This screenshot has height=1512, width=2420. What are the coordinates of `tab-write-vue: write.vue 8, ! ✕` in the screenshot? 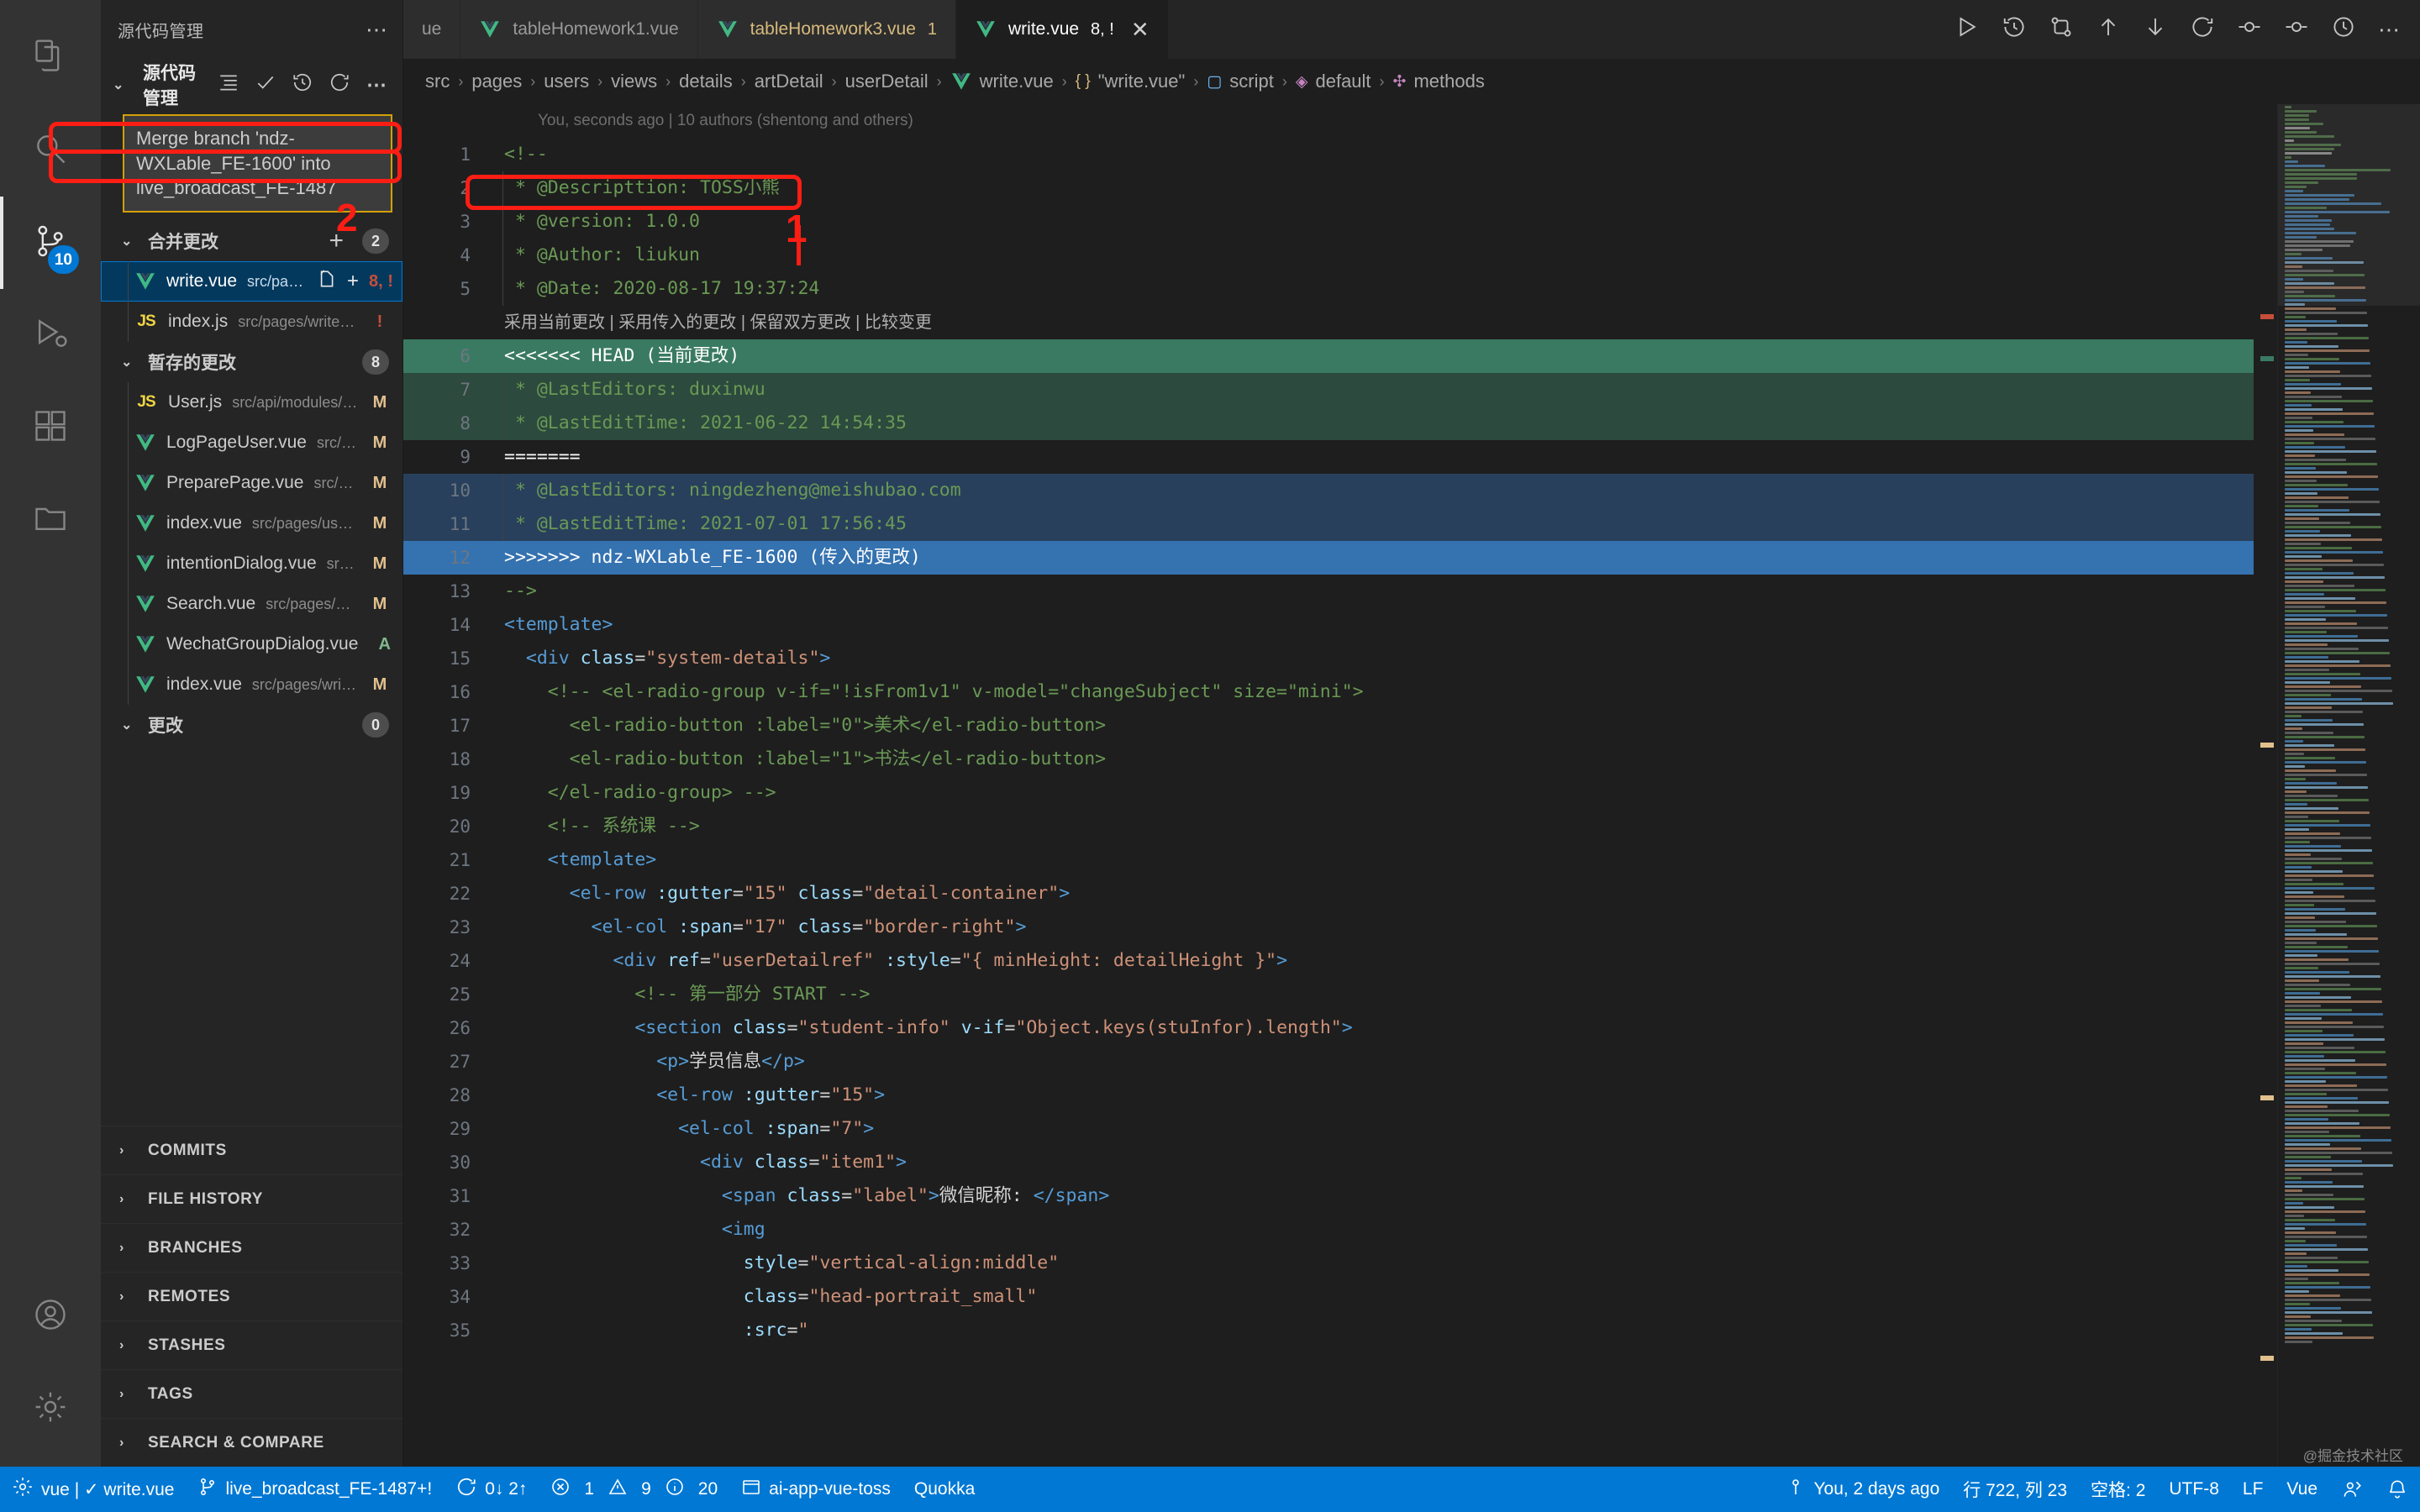 It's located at (1062, 29).